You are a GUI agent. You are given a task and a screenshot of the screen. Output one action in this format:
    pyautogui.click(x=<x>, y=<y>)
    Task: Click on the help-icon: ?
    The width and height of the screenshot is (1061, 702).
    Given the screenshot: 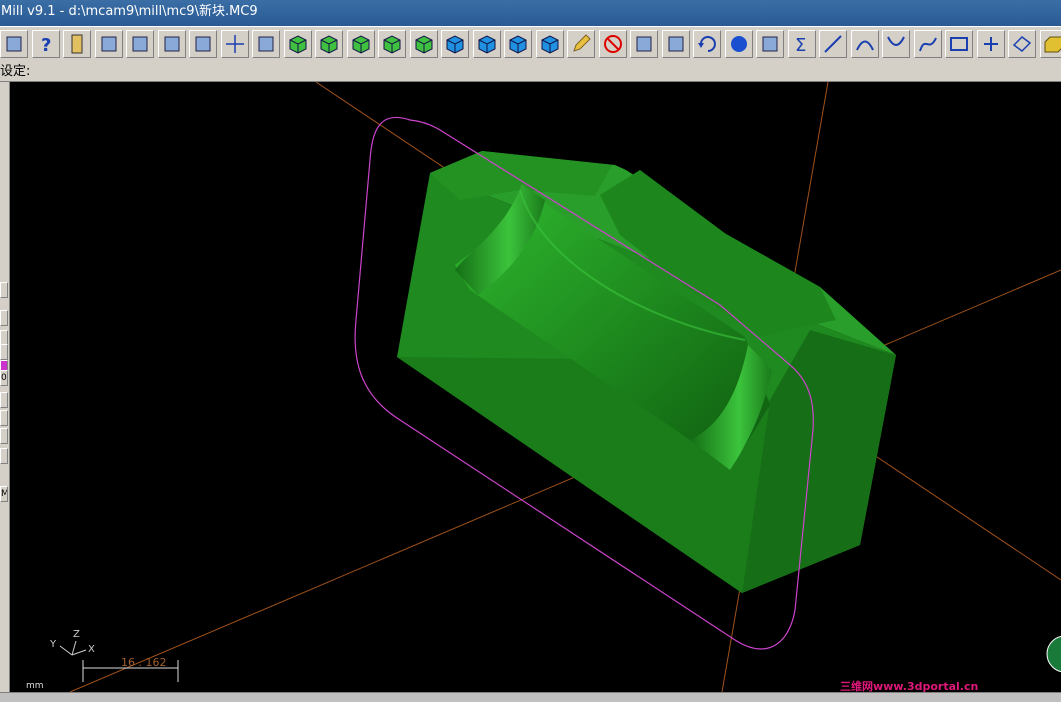 What is the action you would take?
    pyautogui.click(x=46, y=44)
    